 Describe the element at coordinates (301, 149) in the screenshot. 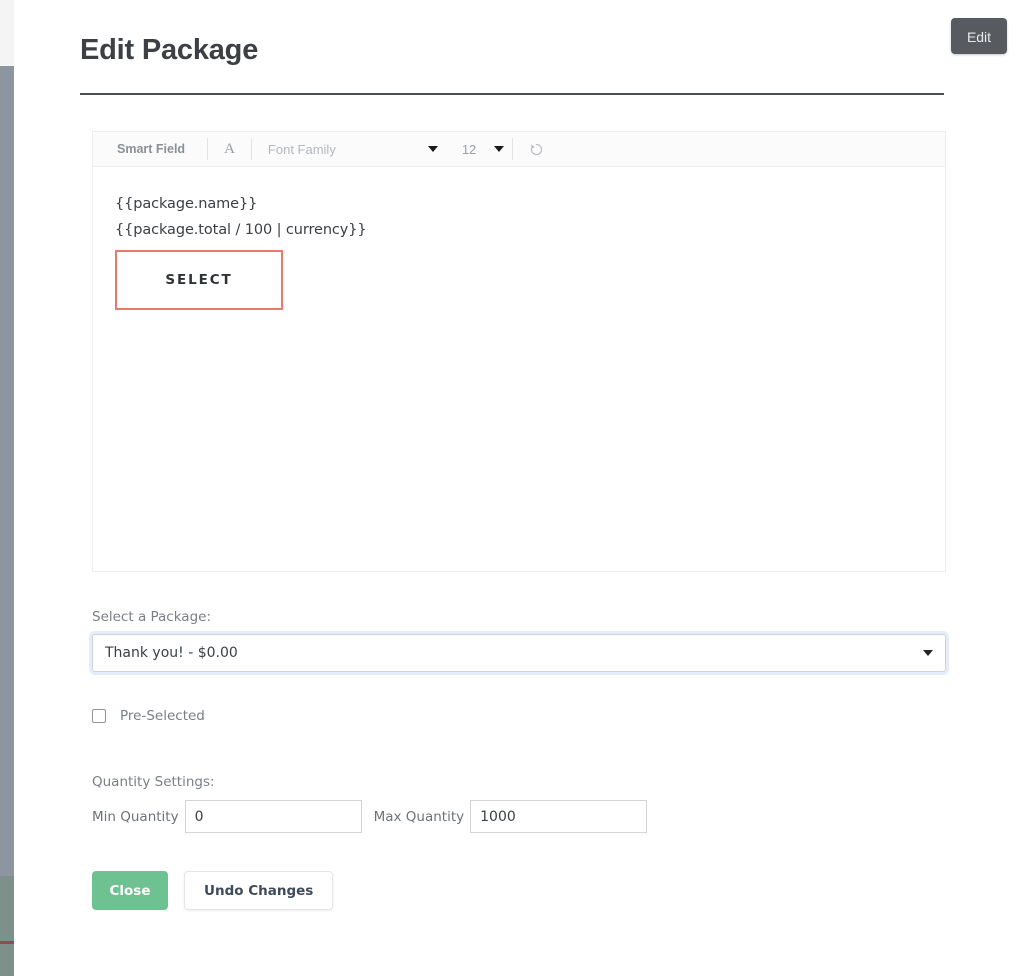

I see `font-family-label: Font Family` at that location.